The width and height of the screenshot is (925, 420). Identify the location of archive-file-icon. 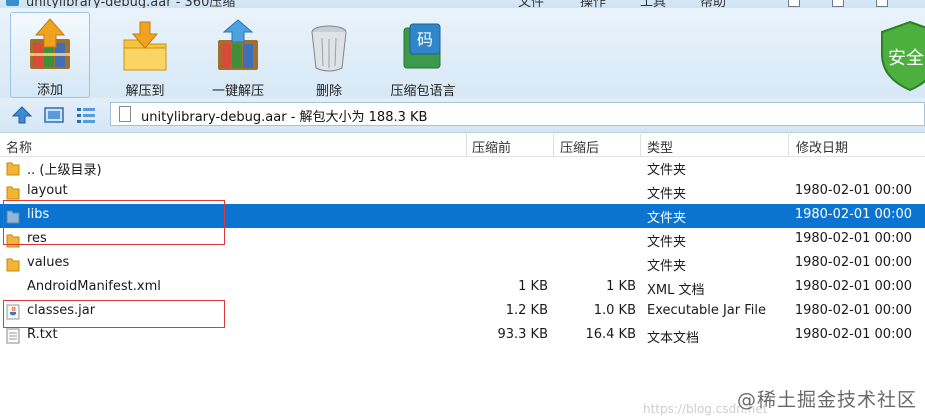
(125, 114).